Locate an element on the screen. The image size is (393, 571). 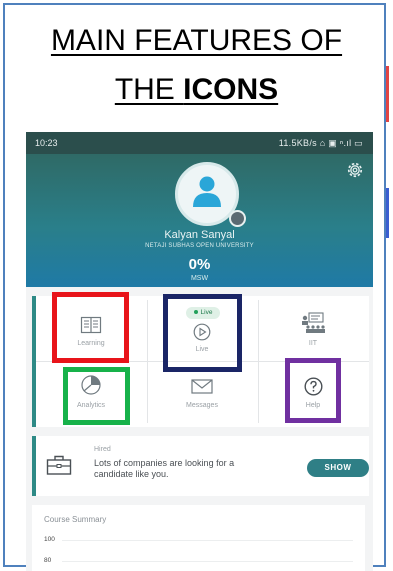
highlight-box-red is located at coordinates (90, 327).